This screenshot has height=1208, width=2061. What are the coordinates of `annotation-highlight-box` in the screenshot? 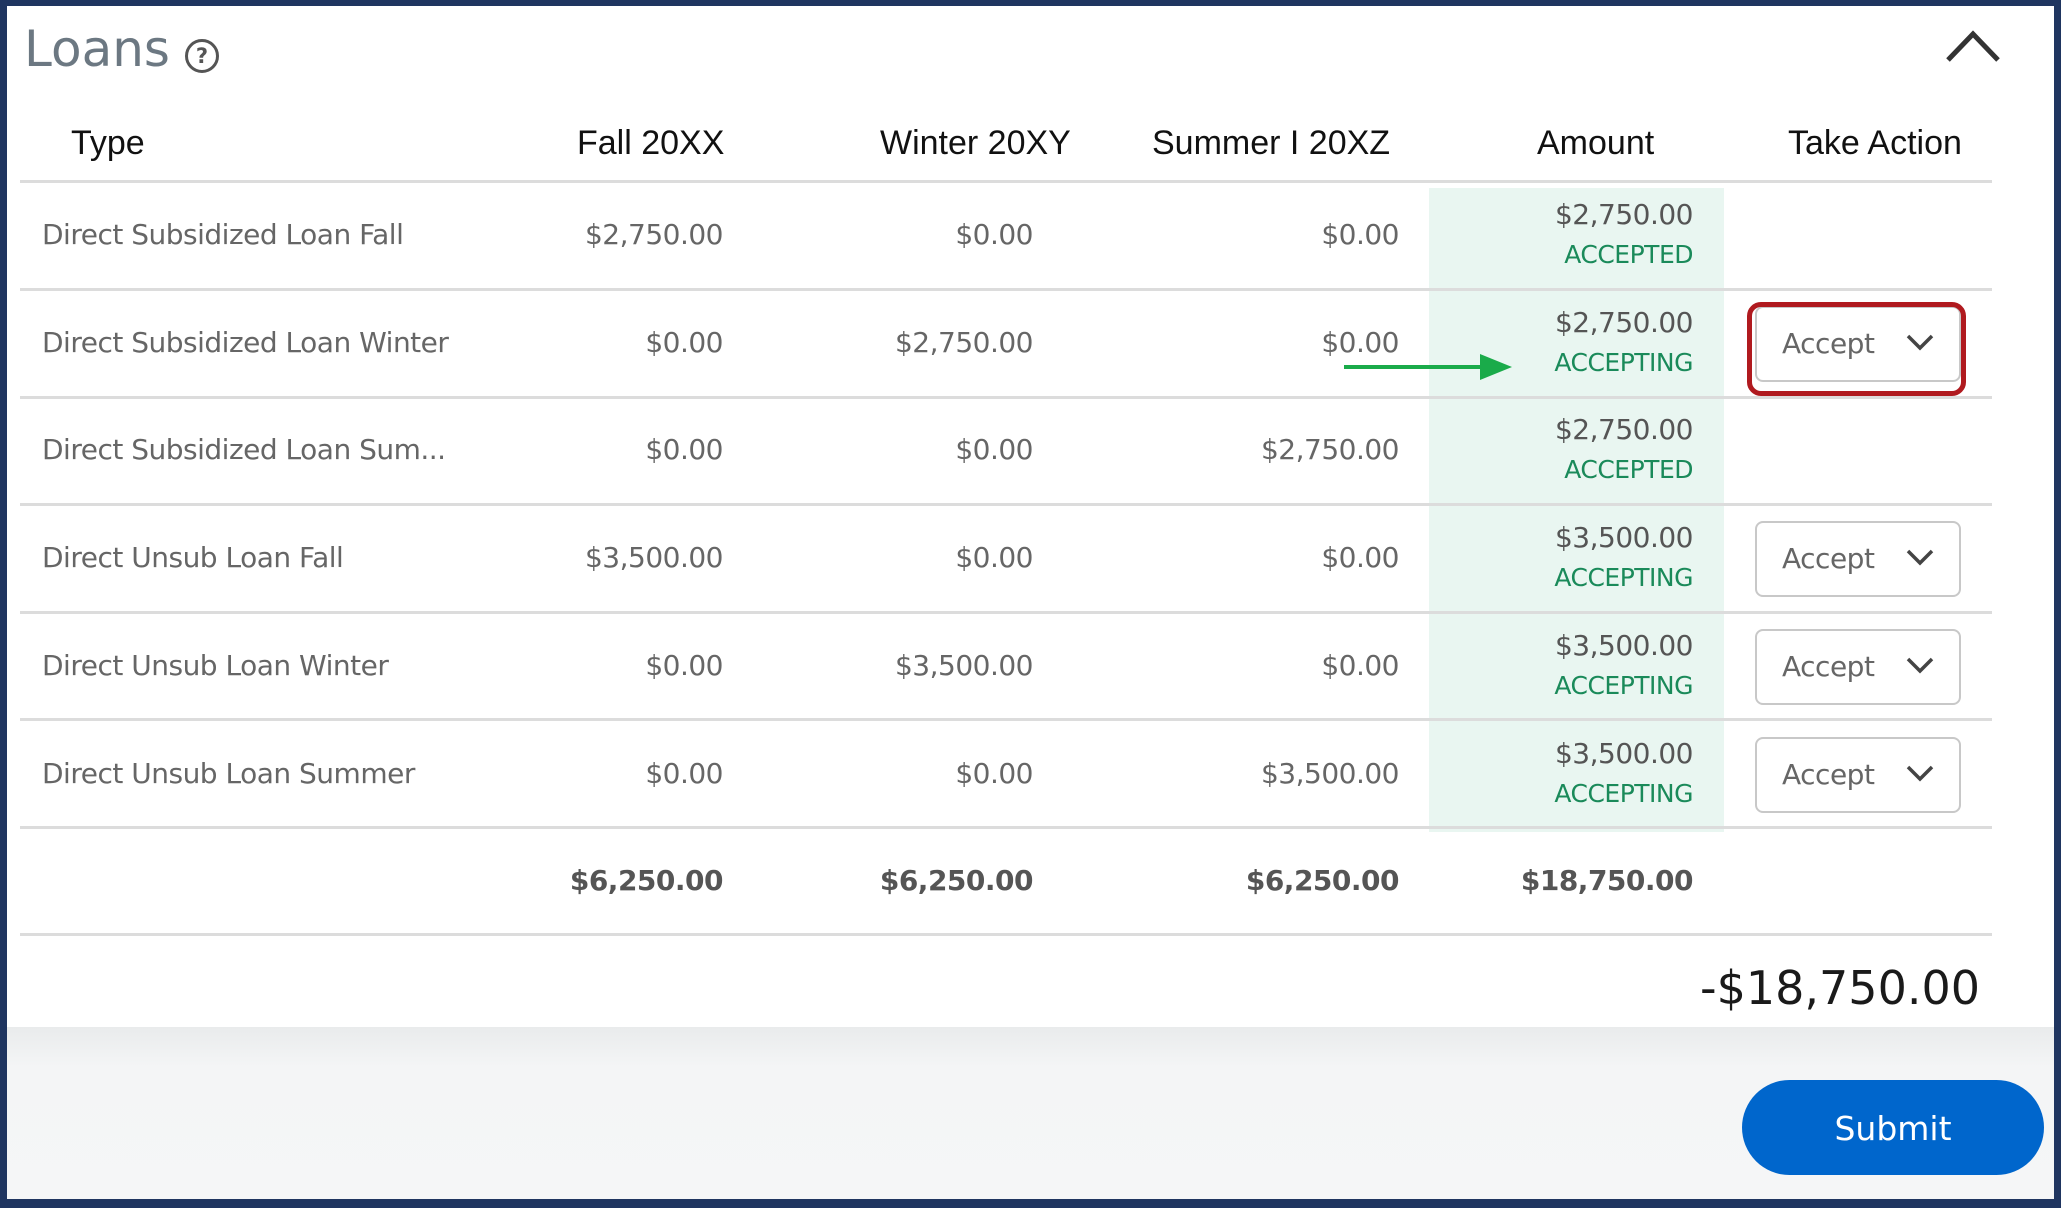 It's located at (1856, 349).